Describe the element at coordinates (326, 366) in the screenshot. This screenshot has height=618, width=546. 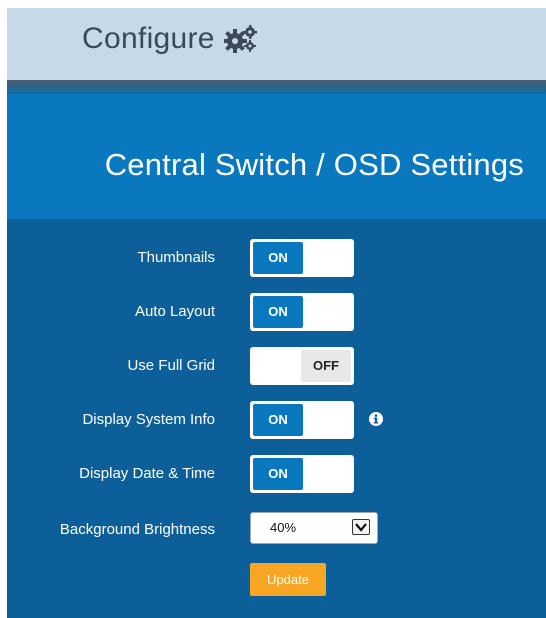
I see `toggle-state: OFF` at that location.